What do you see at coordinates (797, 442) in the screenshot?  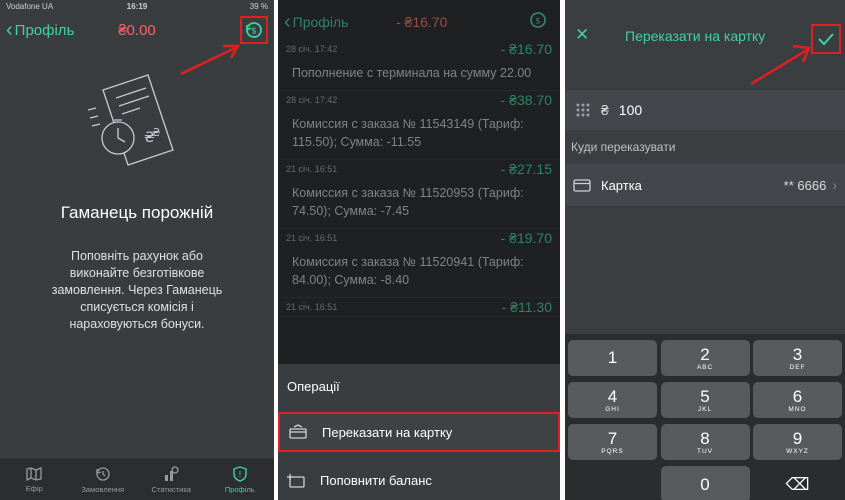 I see `key-9: 9 WXYZ` at bounding box center [797, 442].